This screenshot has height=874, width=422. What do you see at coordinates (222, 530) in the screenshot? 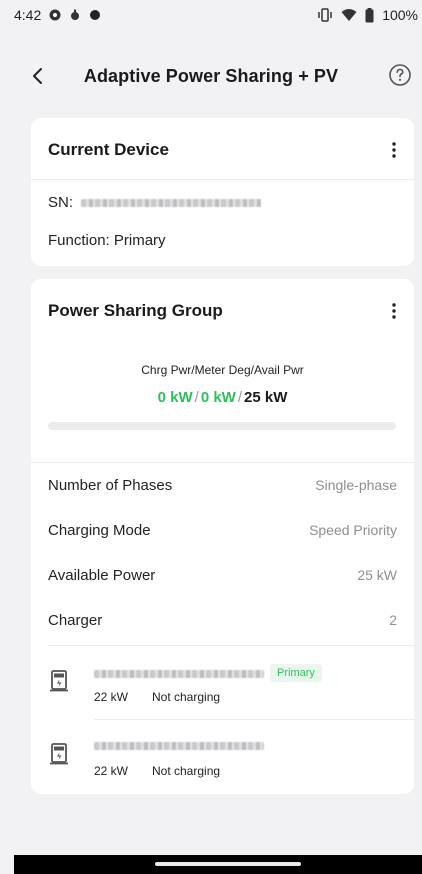
I see `row-charging-mode: Charging Mode Speed Priority` at bounding box center [222, 530].